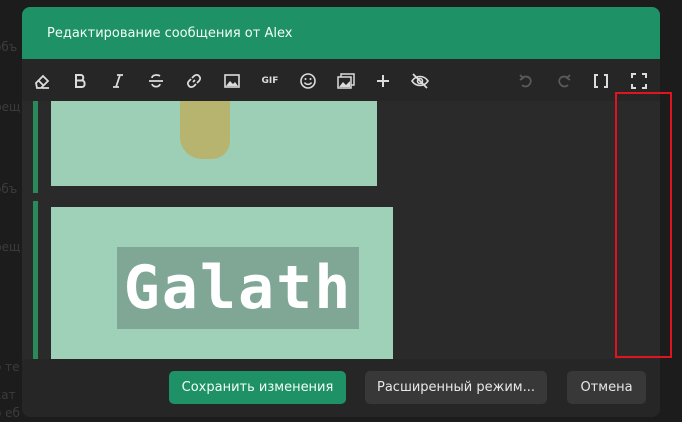 The height and width of the screenshot is (422, 682). I want to click on strikethrough-icon, so click(156, 81).